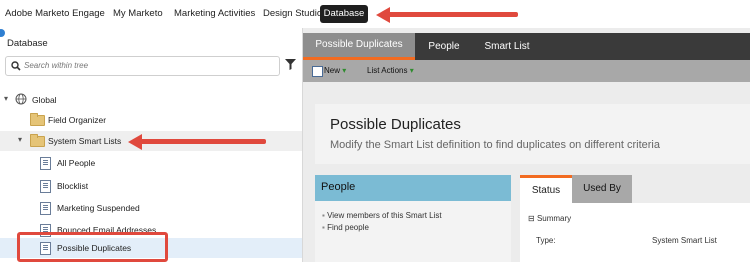 The image size is (750, 262). Describe the element at coordinates (390, 70) in the screenshot. I see `list-actions-button: List Actions ▾` at that location.